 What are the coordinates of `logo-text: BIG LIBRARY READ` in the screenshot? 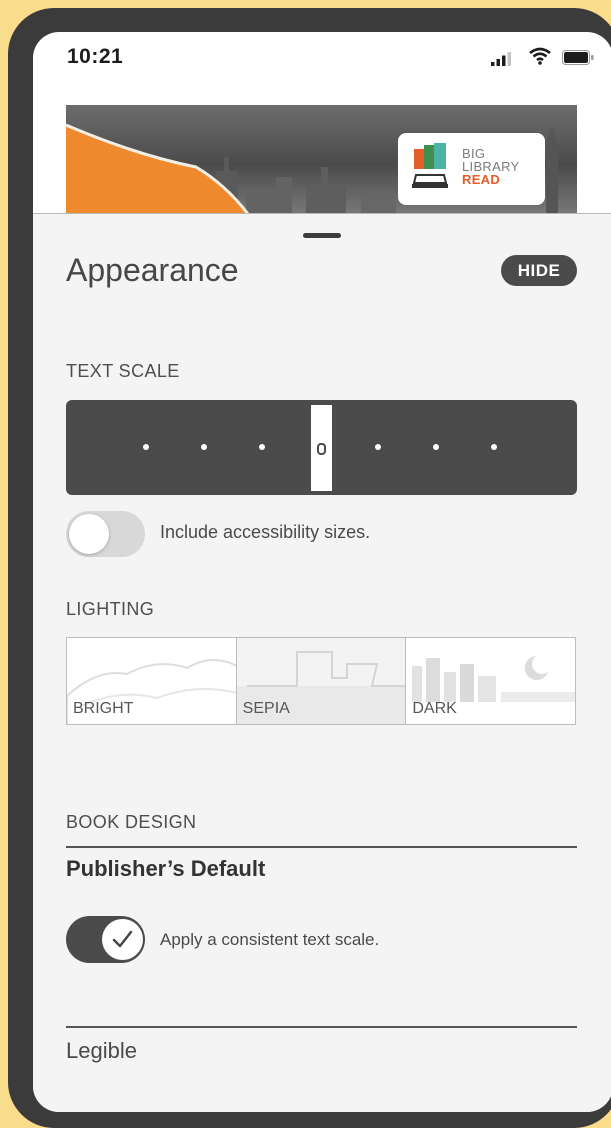 It's located at (491, 166).